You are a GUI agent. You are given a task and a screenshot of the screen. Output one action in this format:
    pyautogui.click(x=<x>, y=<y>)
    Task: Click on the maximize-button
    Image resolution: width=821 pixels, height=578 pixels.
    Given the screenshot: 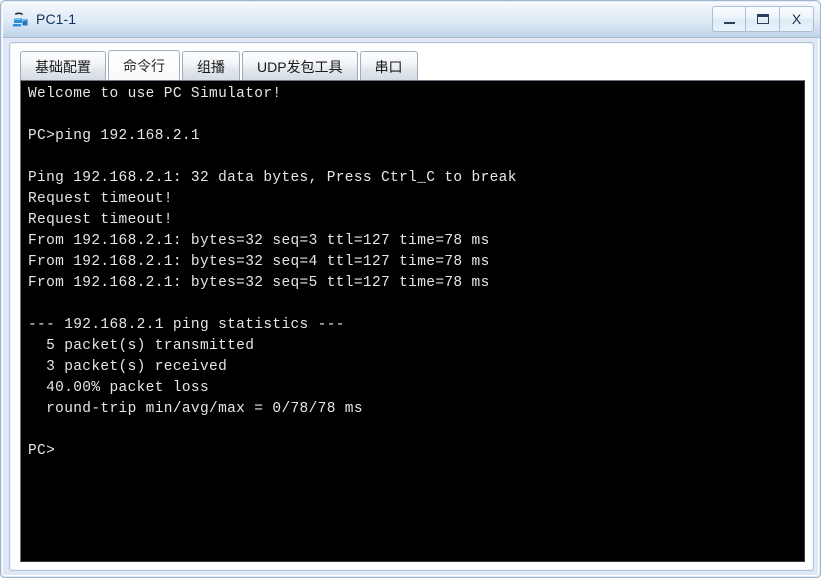 What is the action you would take?
    pyautogui.click(x=763, y=19)
    